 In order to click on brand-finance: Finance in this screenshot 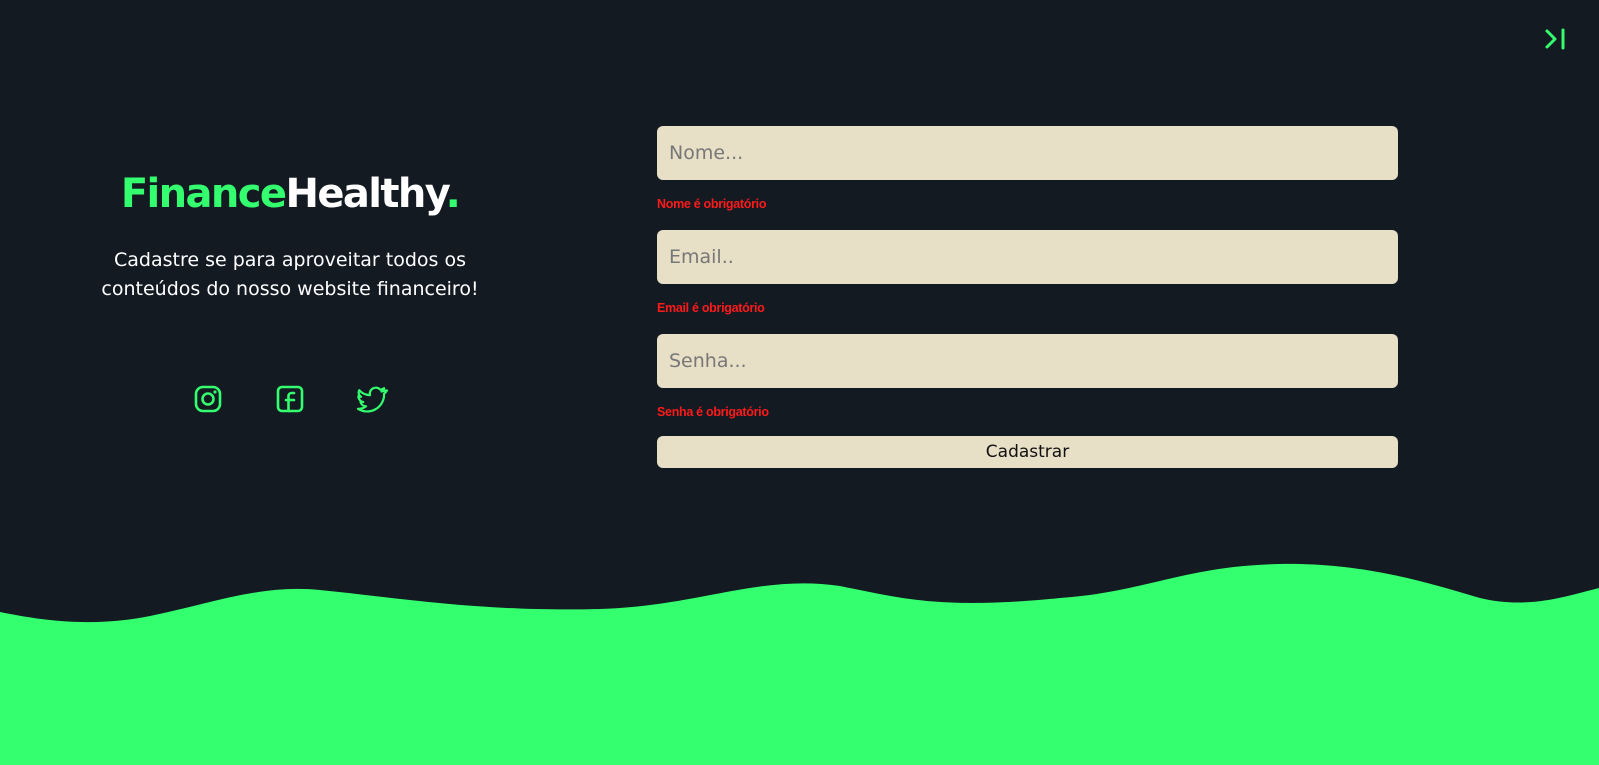, I will do `click(203, 194)`.